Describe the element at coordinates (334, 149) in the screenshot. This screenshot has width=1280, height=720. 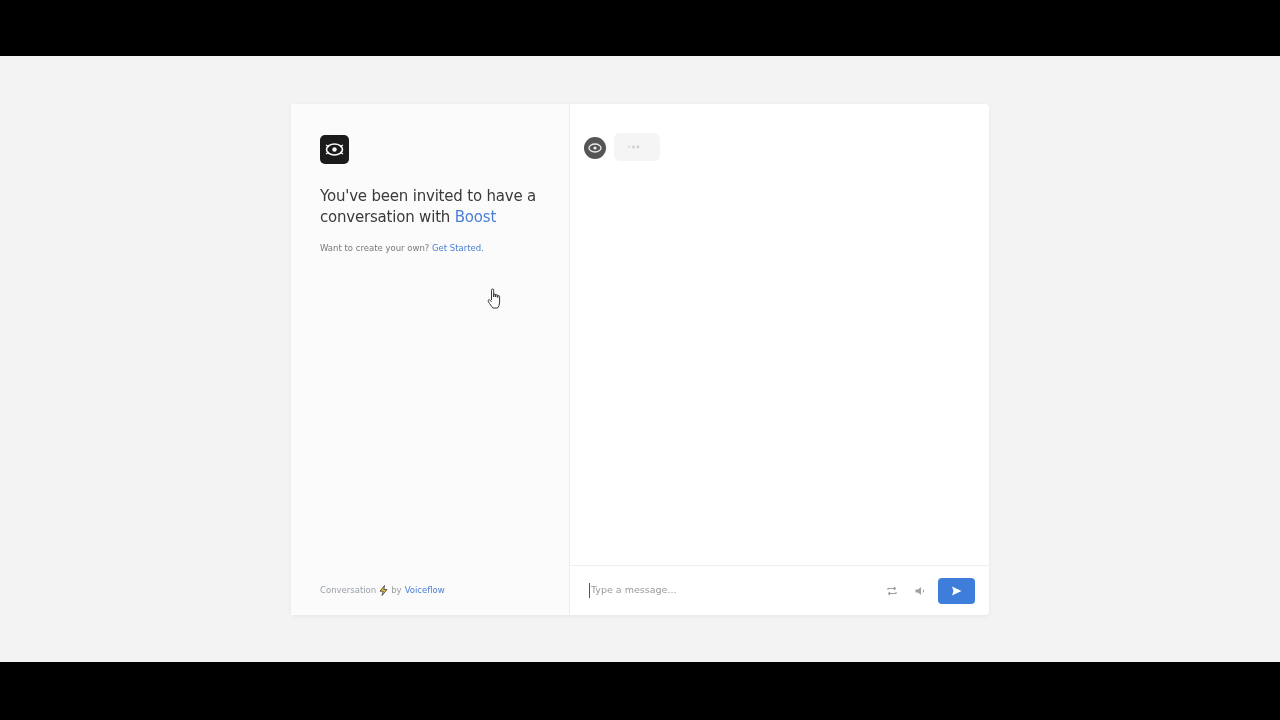
I see `brand-logo-icon` at that location.